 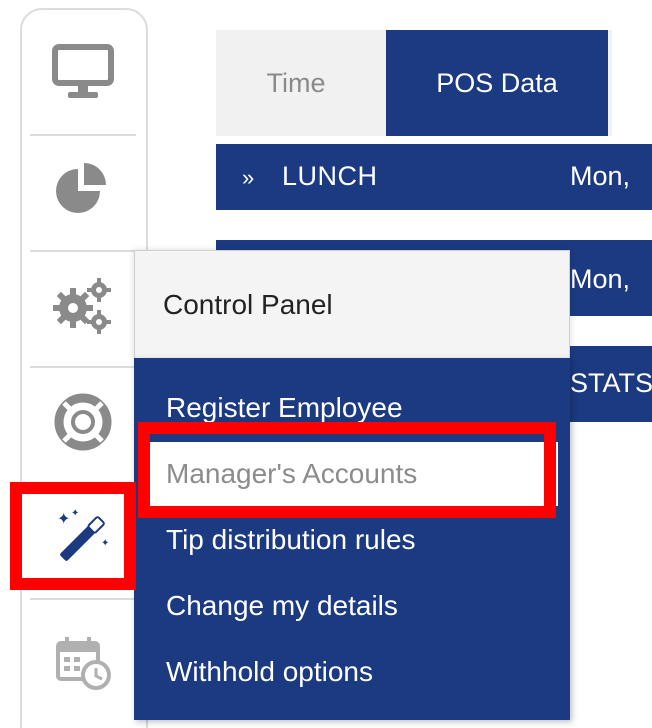 What do you see at coordinates (434, 177) in the screenshot?
I see `table-row-lunch: » LUNCH Mon,` at bounding box center [434, 177].